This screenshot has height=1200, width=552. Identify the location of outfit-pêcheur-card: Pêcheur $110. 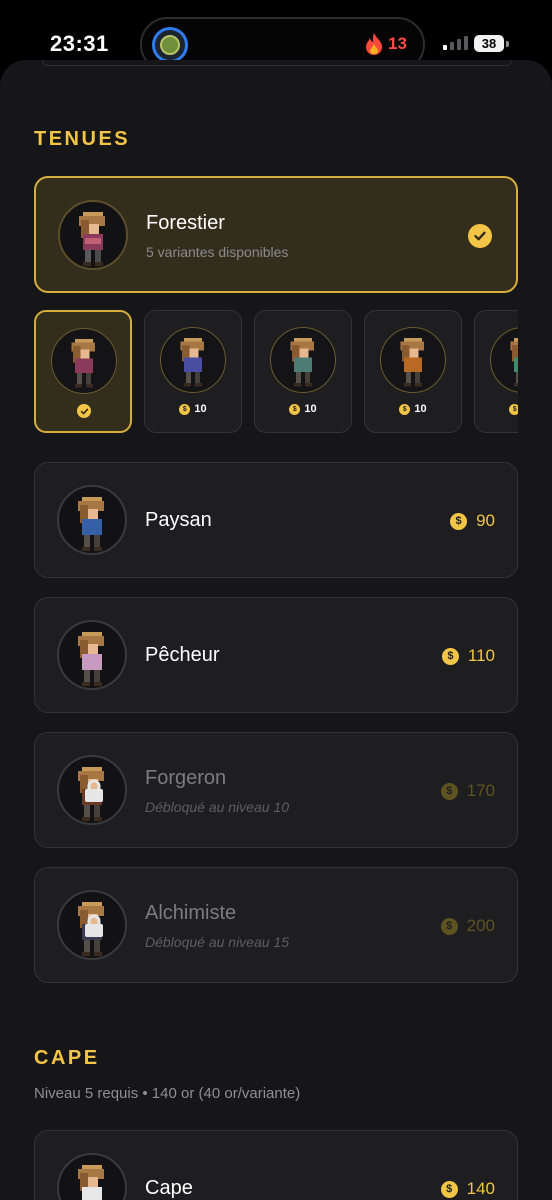
(276, 655).